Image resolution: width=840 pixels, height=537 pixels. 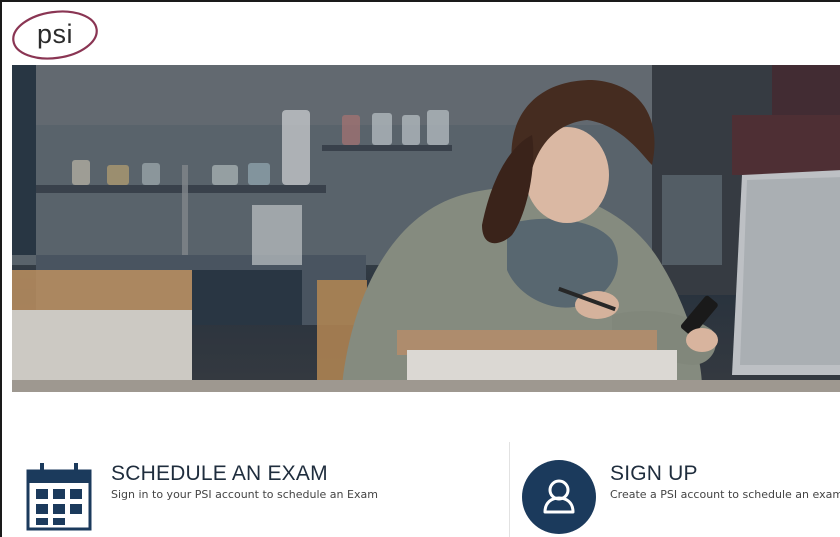 What do you see at coordinates (654, 474) in the screenshot?
I see `sign-up-title: SIGN UP` at bounding box center [654, 474].